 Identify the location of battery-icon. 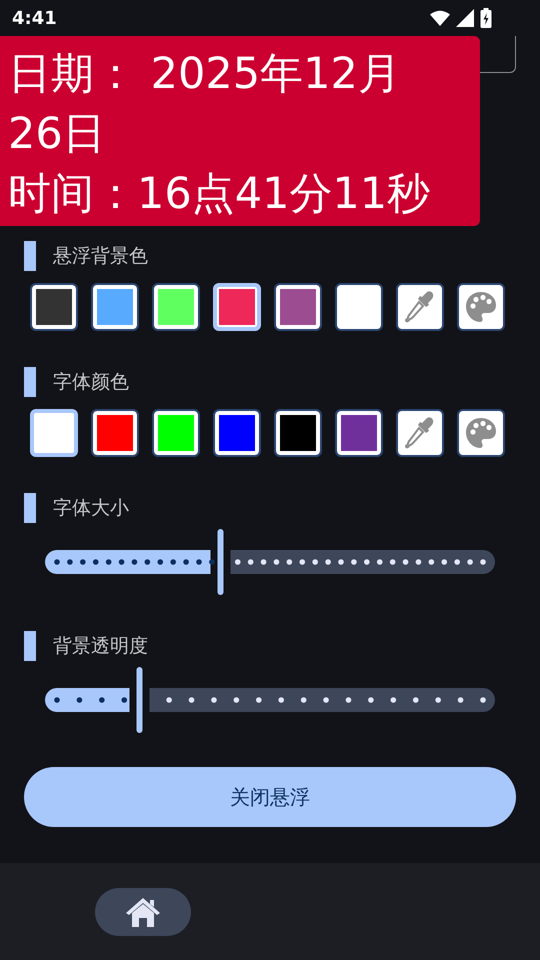
(486, 18).